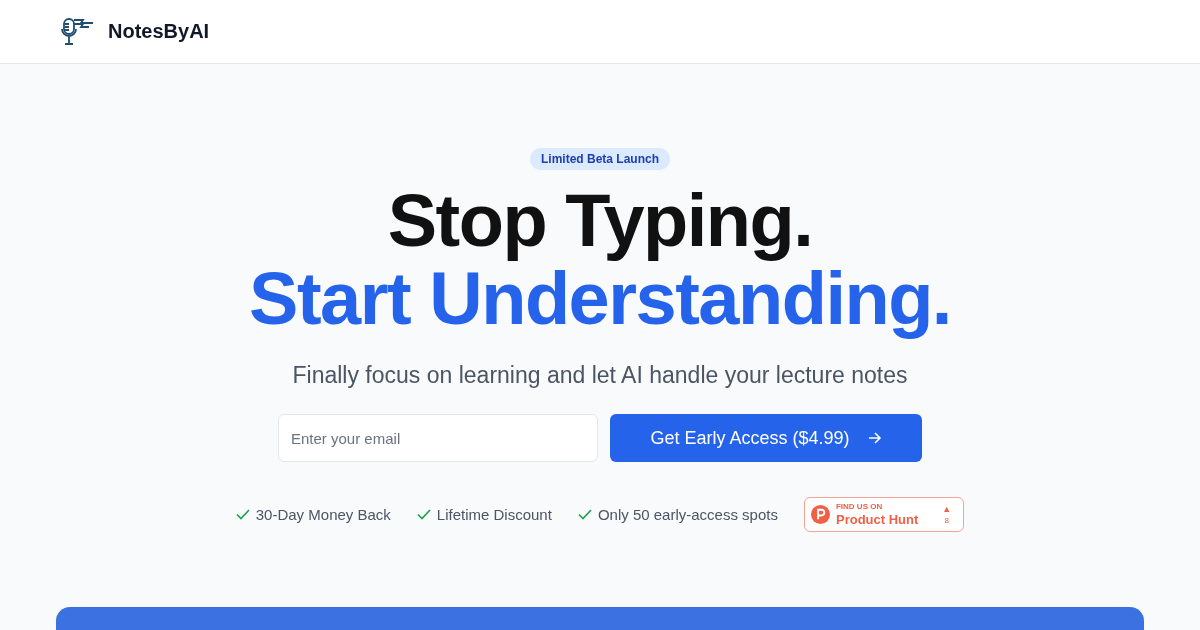 This screenshot has height=630, width=1200. I want to click on product-hunt-logo-icon, so click(820, 514).